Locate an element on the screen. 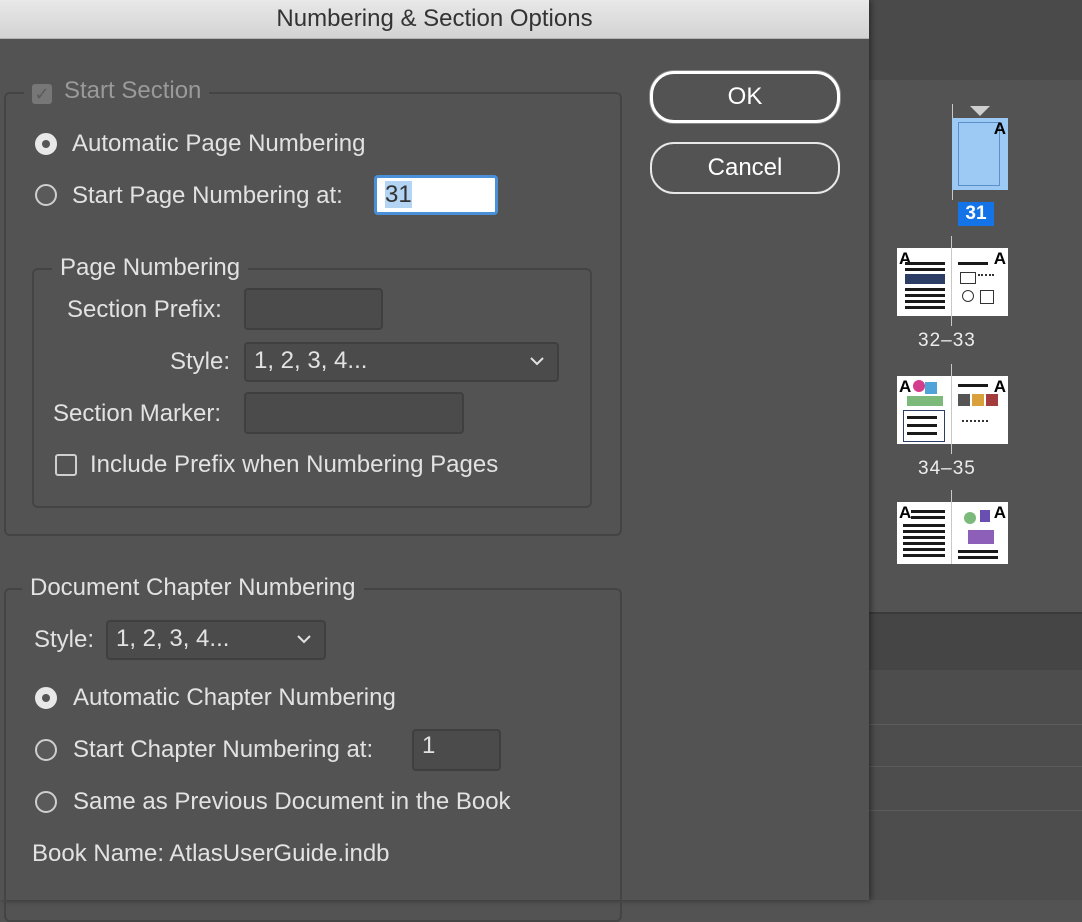  start-page-numbering-radio is located at coordinates (46, 195).